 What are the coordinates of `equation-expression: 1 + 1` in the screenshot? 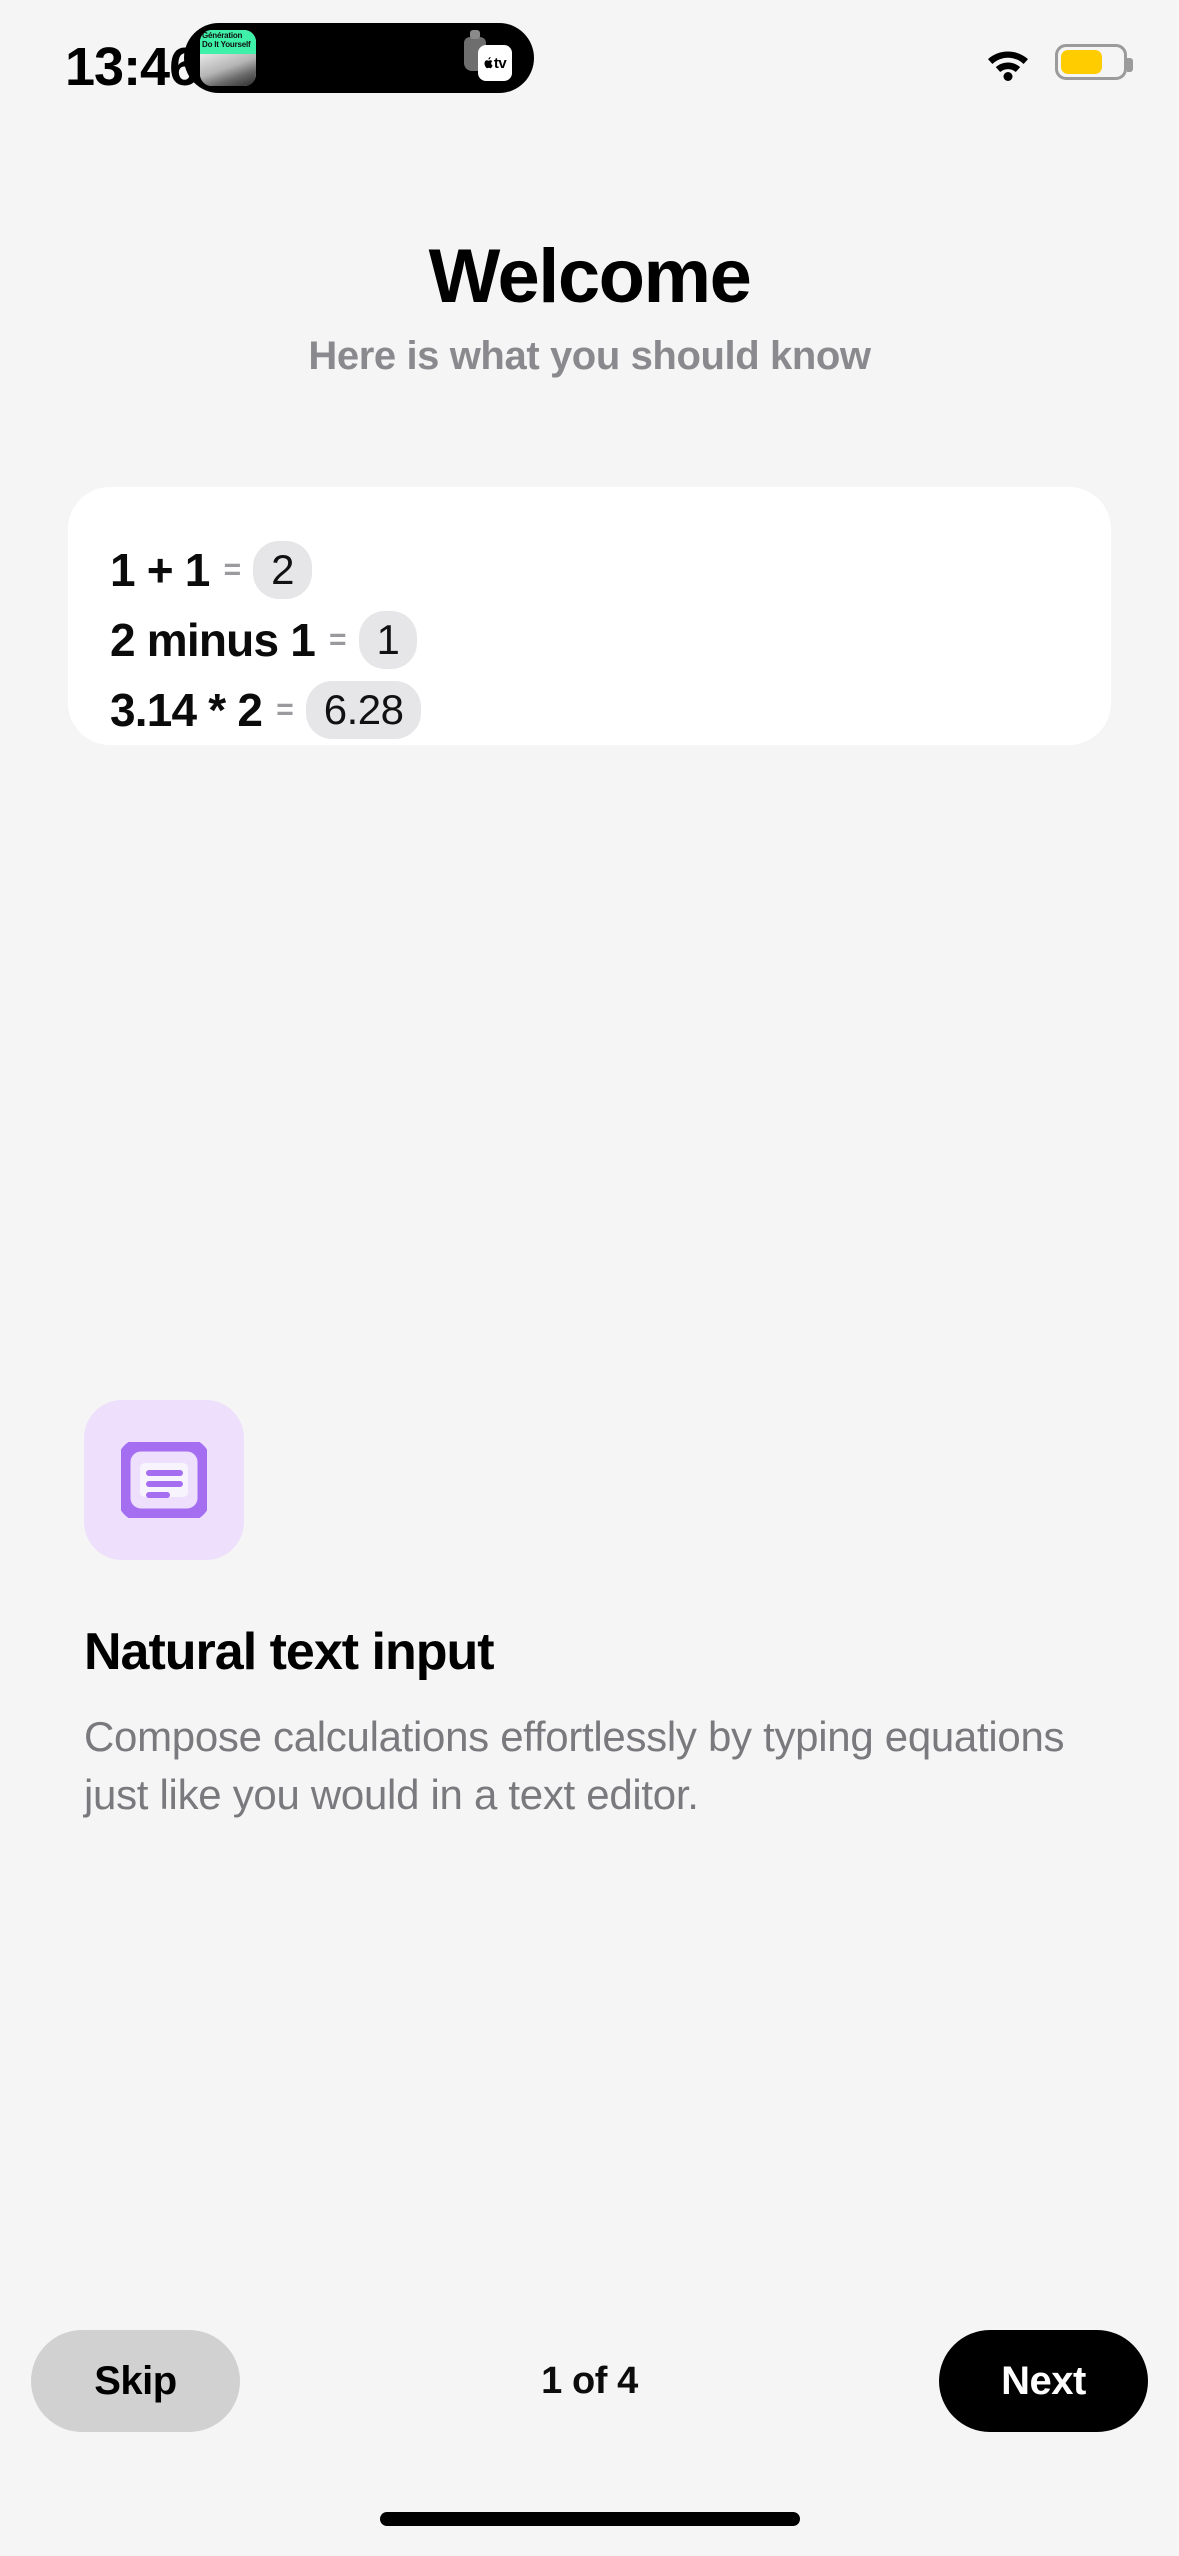 It's located at (160, 570).